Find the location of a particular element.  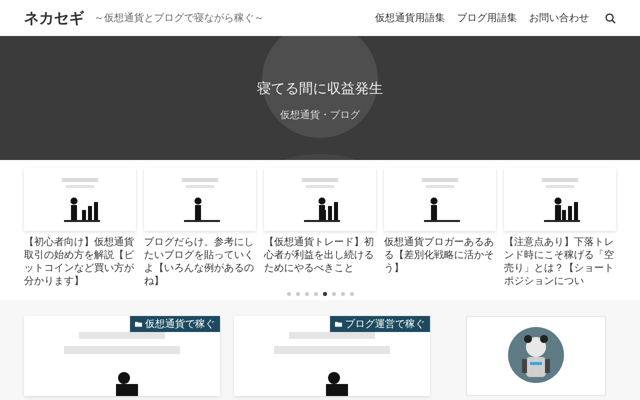

nav-link: ブログ用語集 is located at coordinates (487, 18).